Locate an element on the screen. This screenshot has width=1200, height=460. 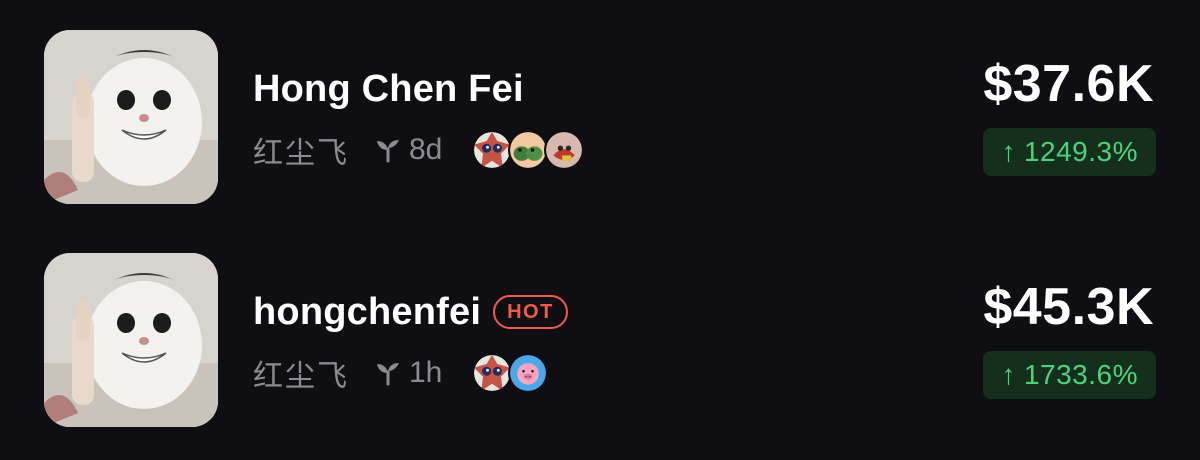
token-title: Hong Chen Fei is located at coordinates (388, 89).